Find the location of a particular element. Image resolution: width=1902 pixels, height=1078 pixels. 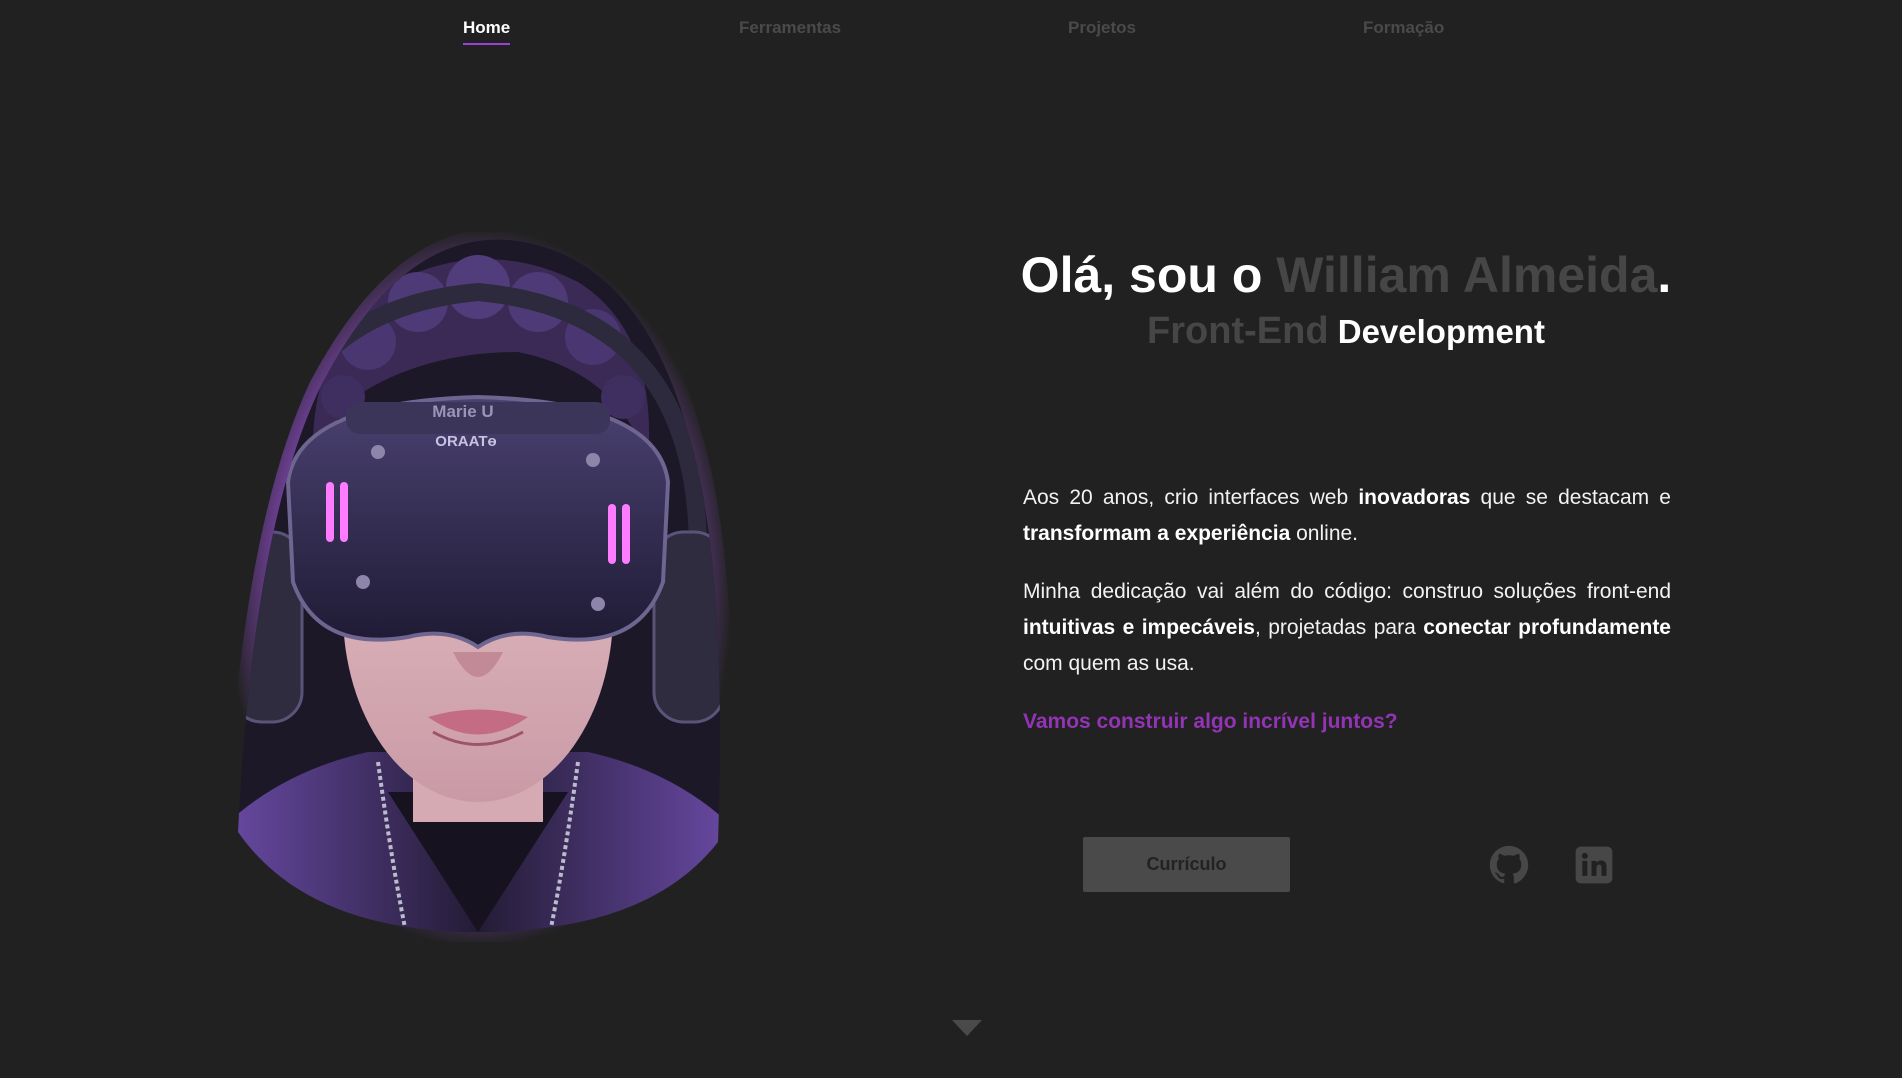

headset-brand: Marie U is located at coordinates (462, 411).